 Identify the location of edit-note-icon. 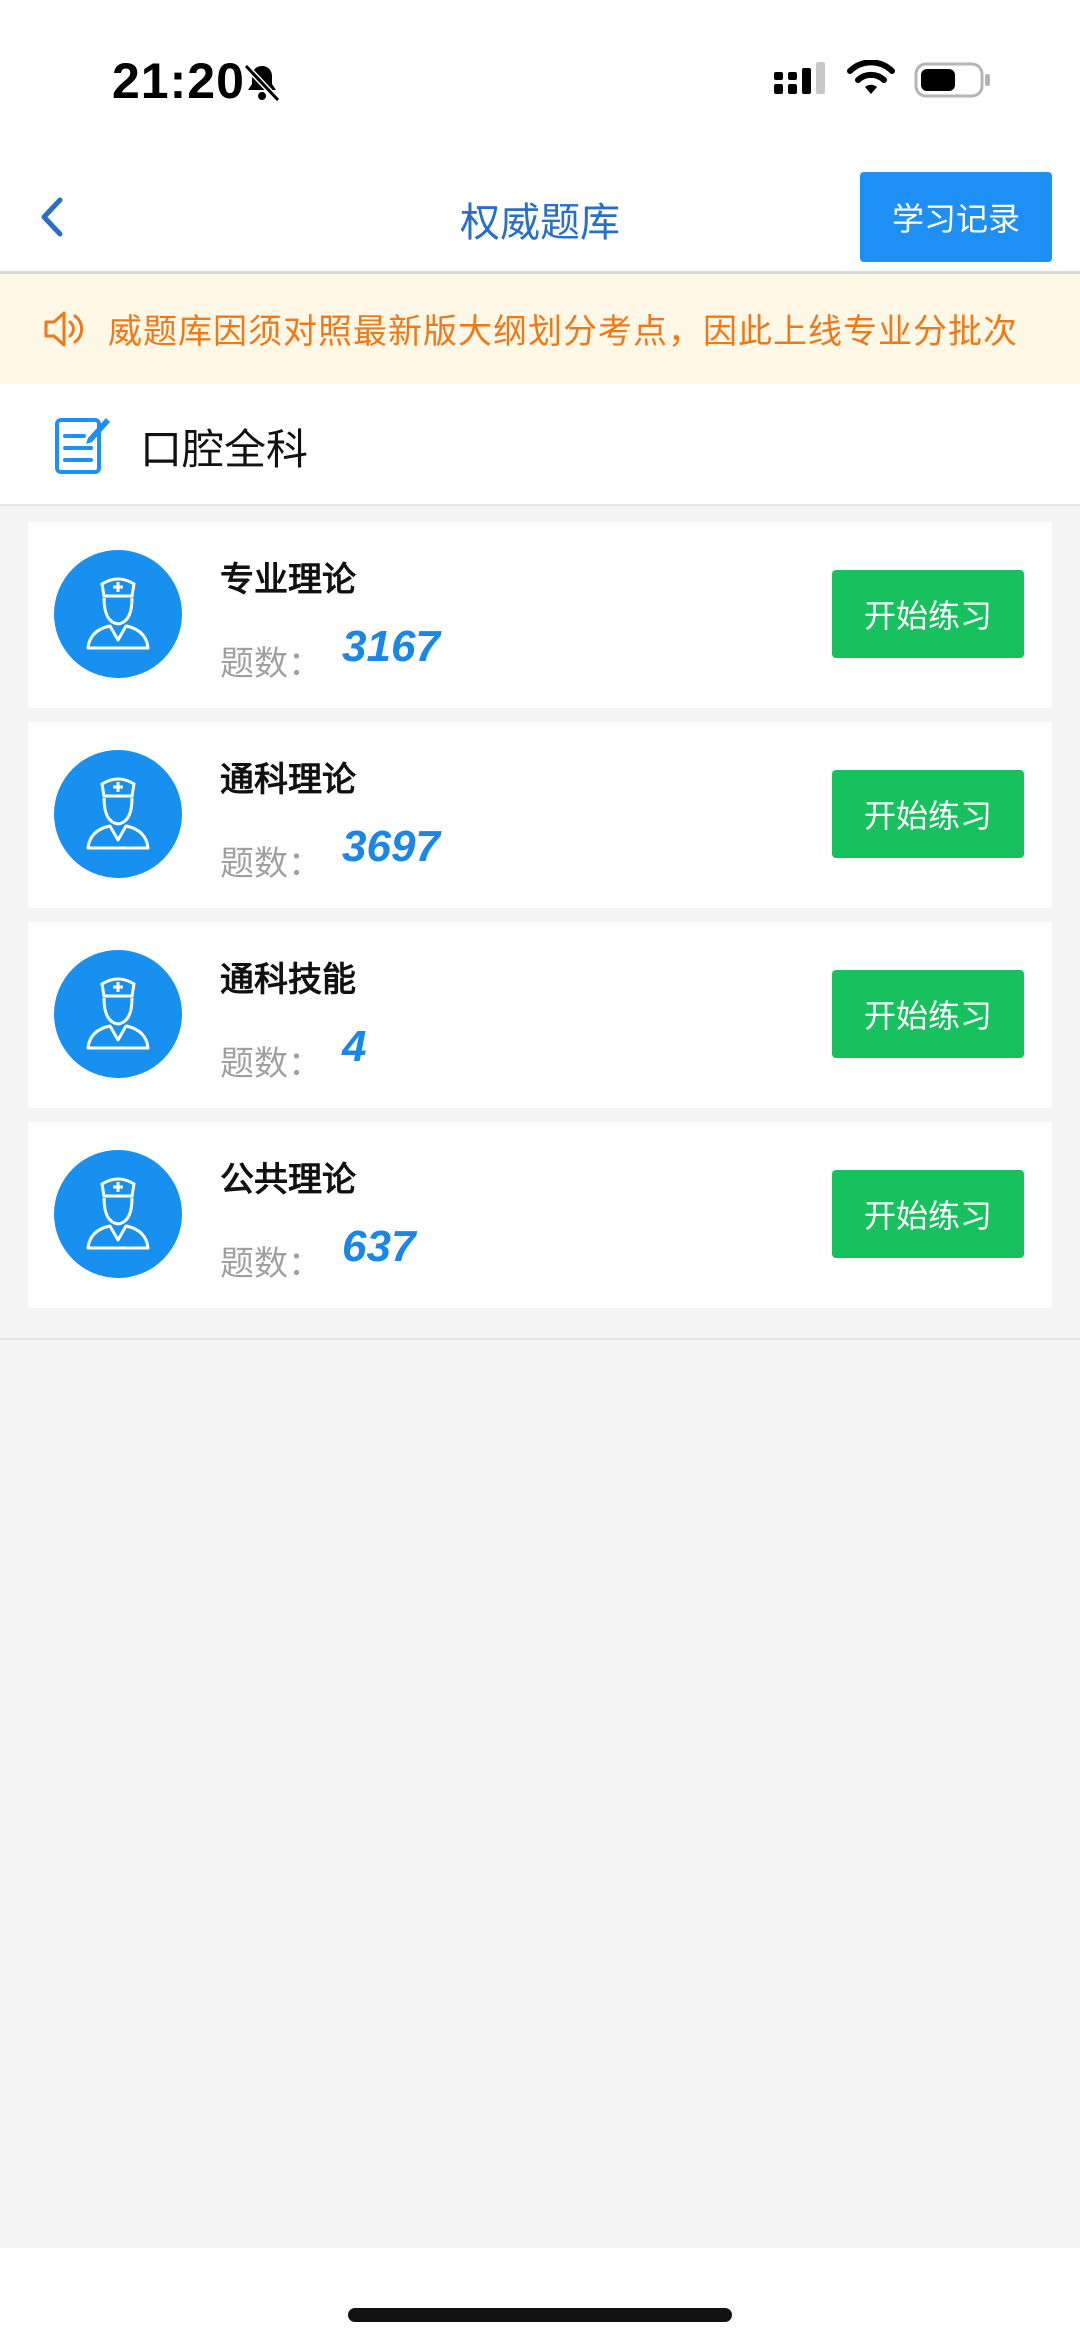
(82, 446).